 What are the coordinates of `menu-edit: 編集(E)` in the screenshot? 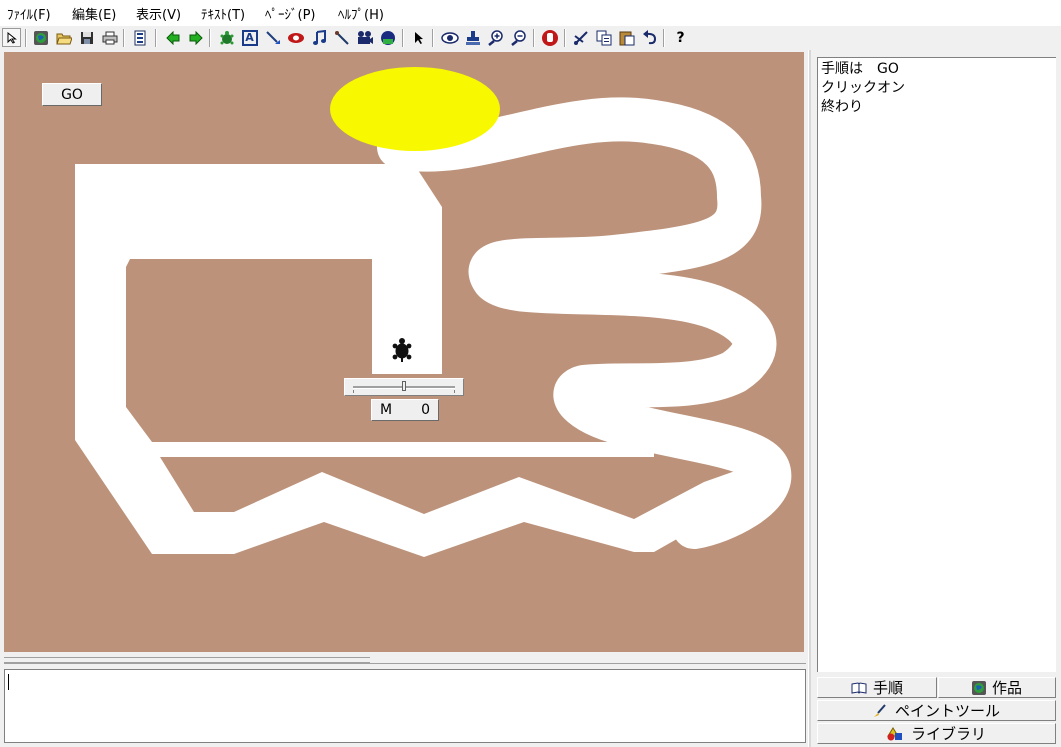 It's located at (94, 13).